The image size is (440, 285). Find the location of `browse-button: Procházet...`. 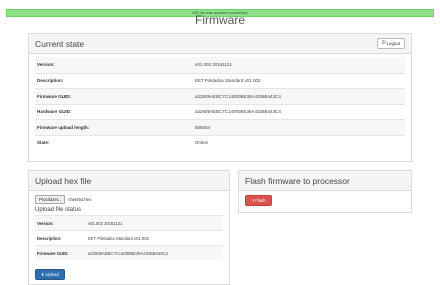

browse-button: Procházet... is located at coordinates (50, 199).